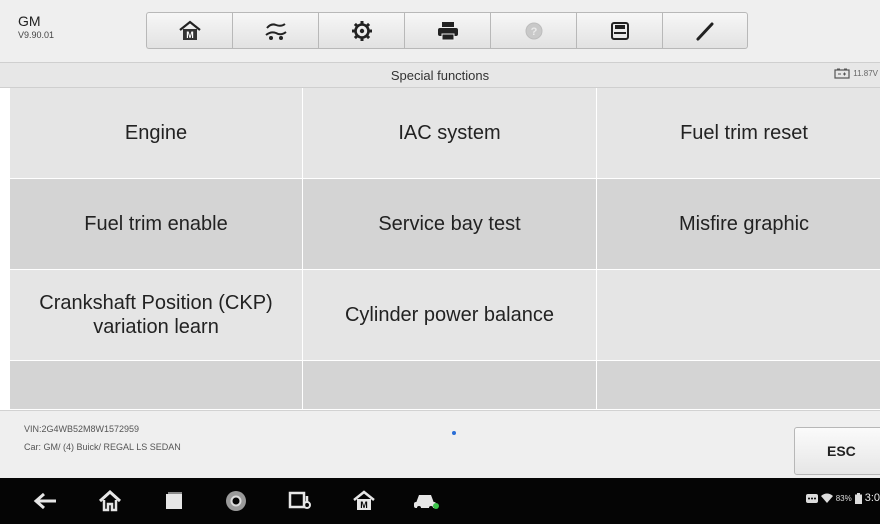  I want to click on back-button, so click(46, 501).